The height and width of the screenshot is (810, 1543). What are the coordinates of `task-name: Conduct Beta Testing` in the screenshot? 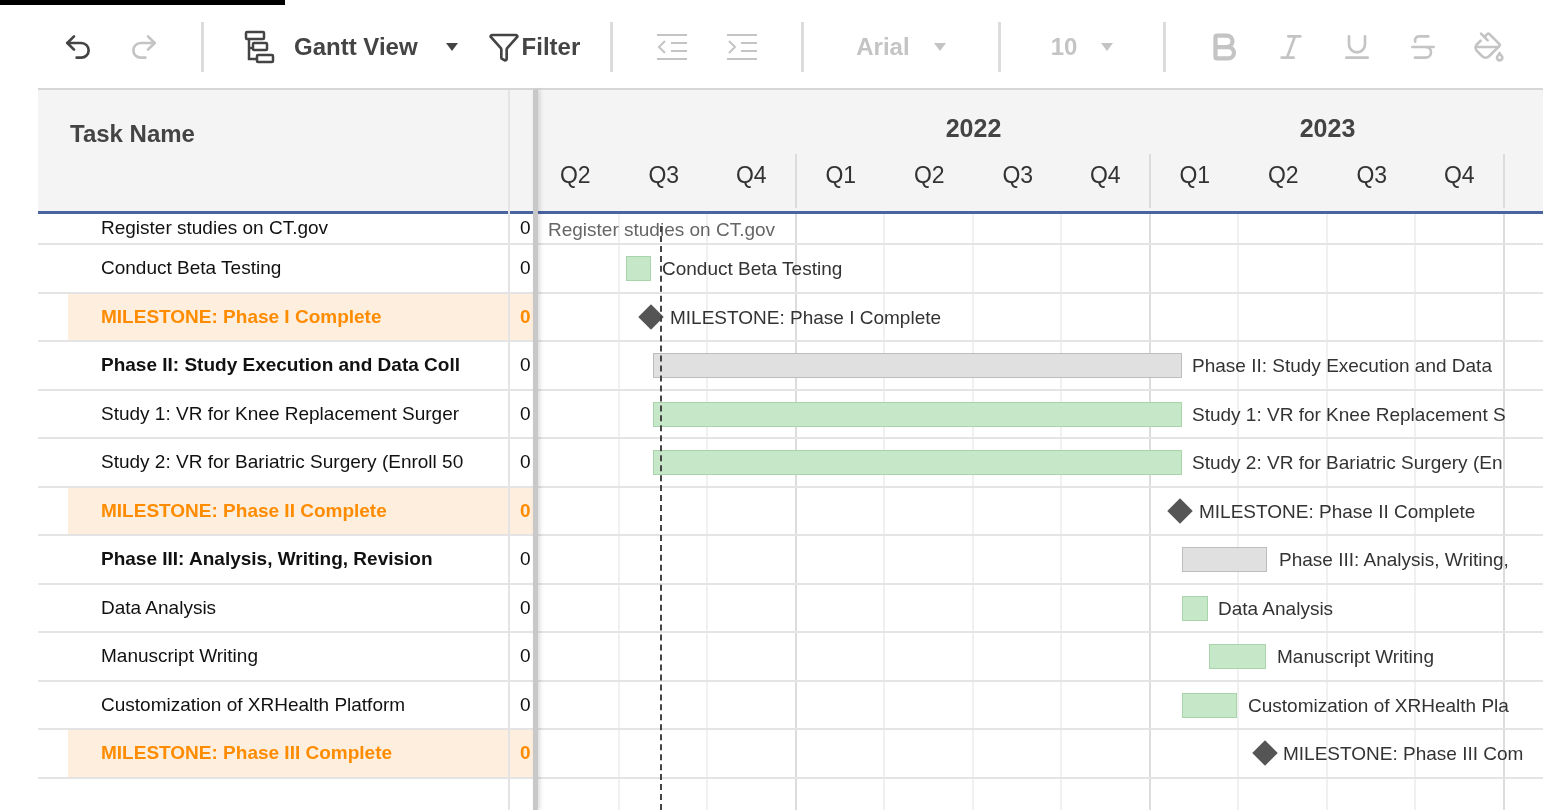 It's located at (191, 268).